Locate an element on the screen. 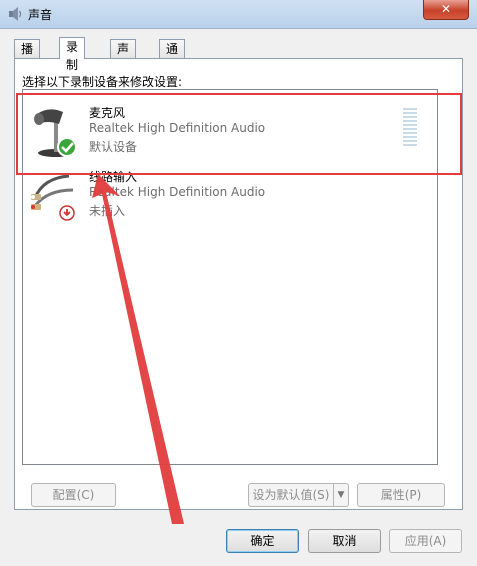 This screenshot has width=477, height=566. ok-button: 确定 is located at coordinates (262, 541).